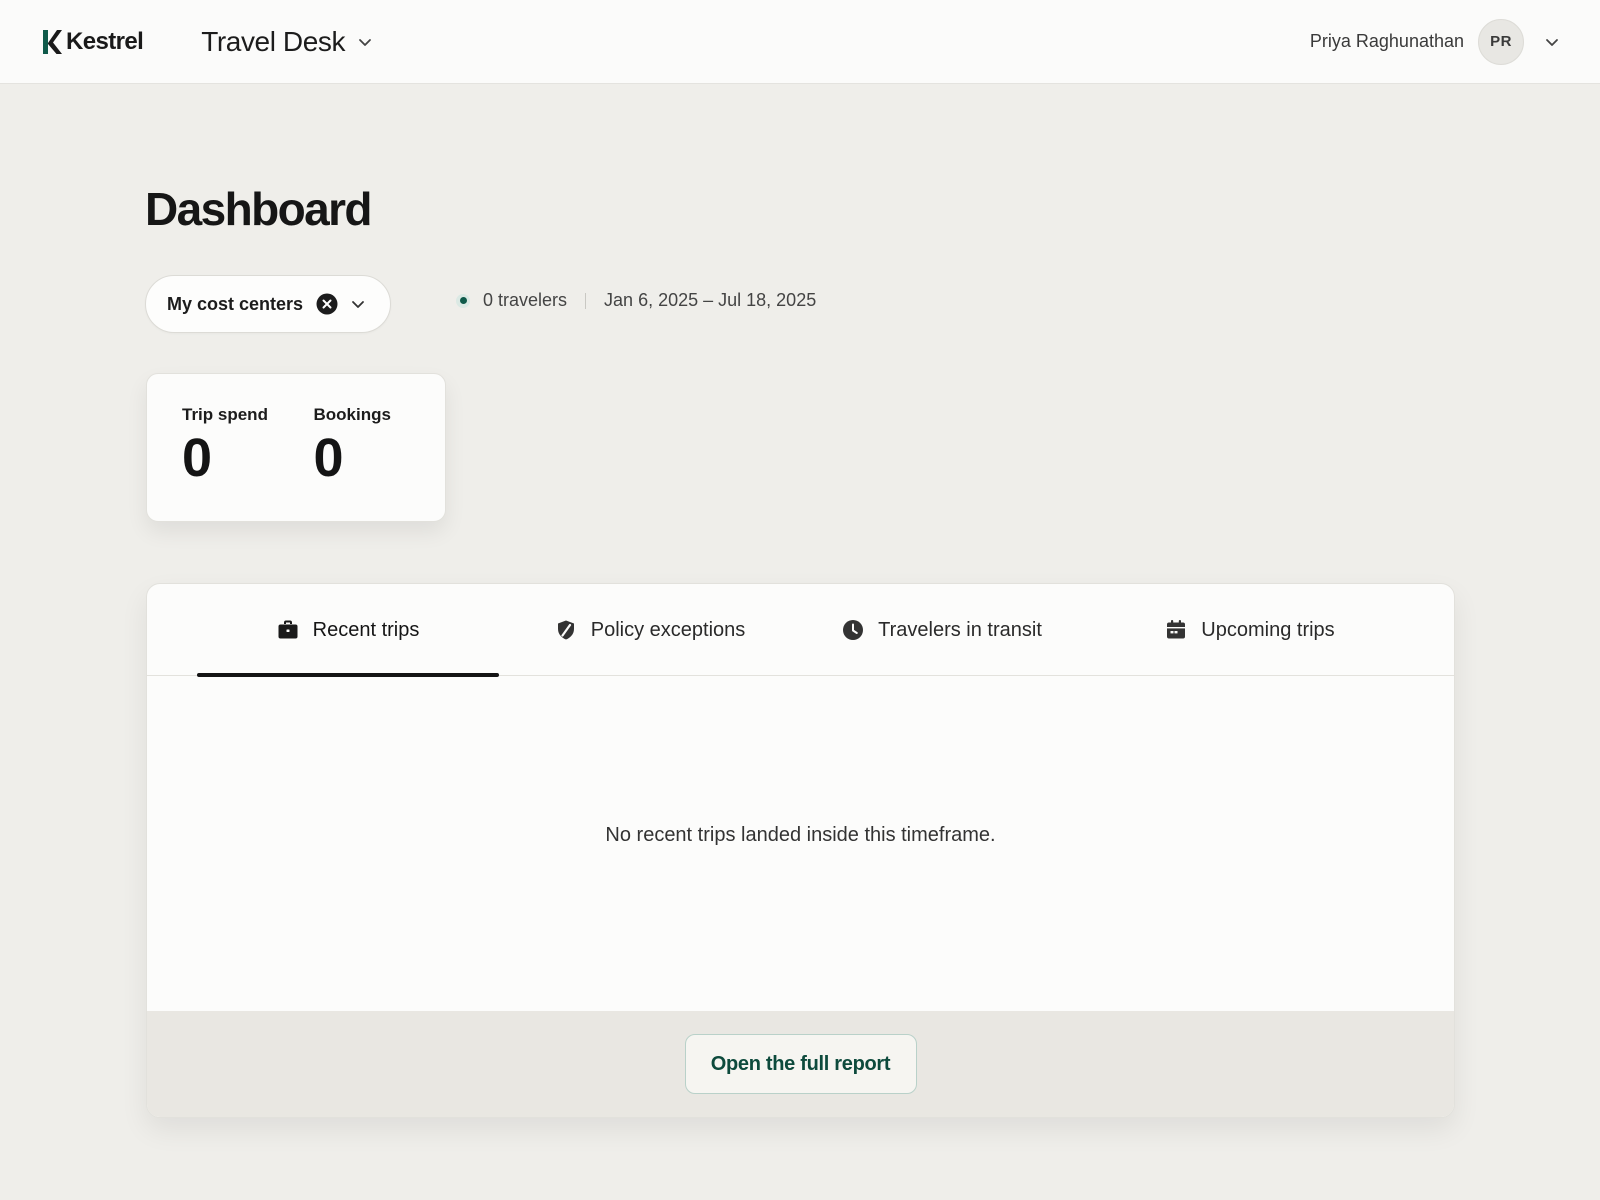 The height and width of the screenshot is (1200, 1600). What do you see at coordinates (1176, 629) in the screenshot?
I see `calendar-icon` at bounding box center [1176, 629].